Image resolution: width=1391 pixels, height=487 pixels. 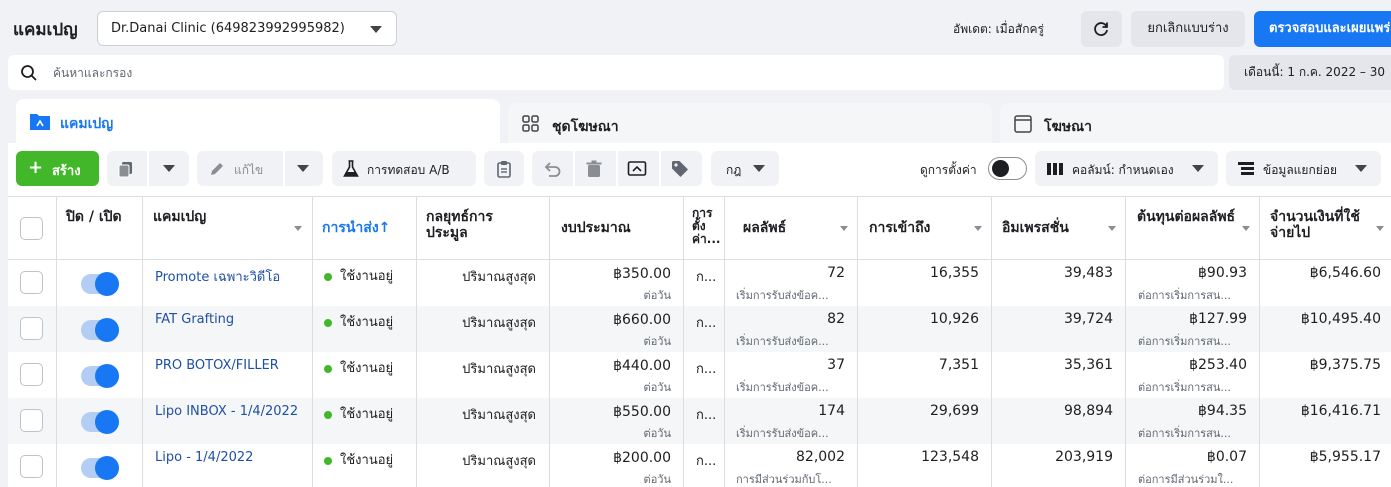 What do you see at coordinates (596, 228) in the screenshot?
I see `header-budget: งบประมาณ` at bounding box center [596, 228].